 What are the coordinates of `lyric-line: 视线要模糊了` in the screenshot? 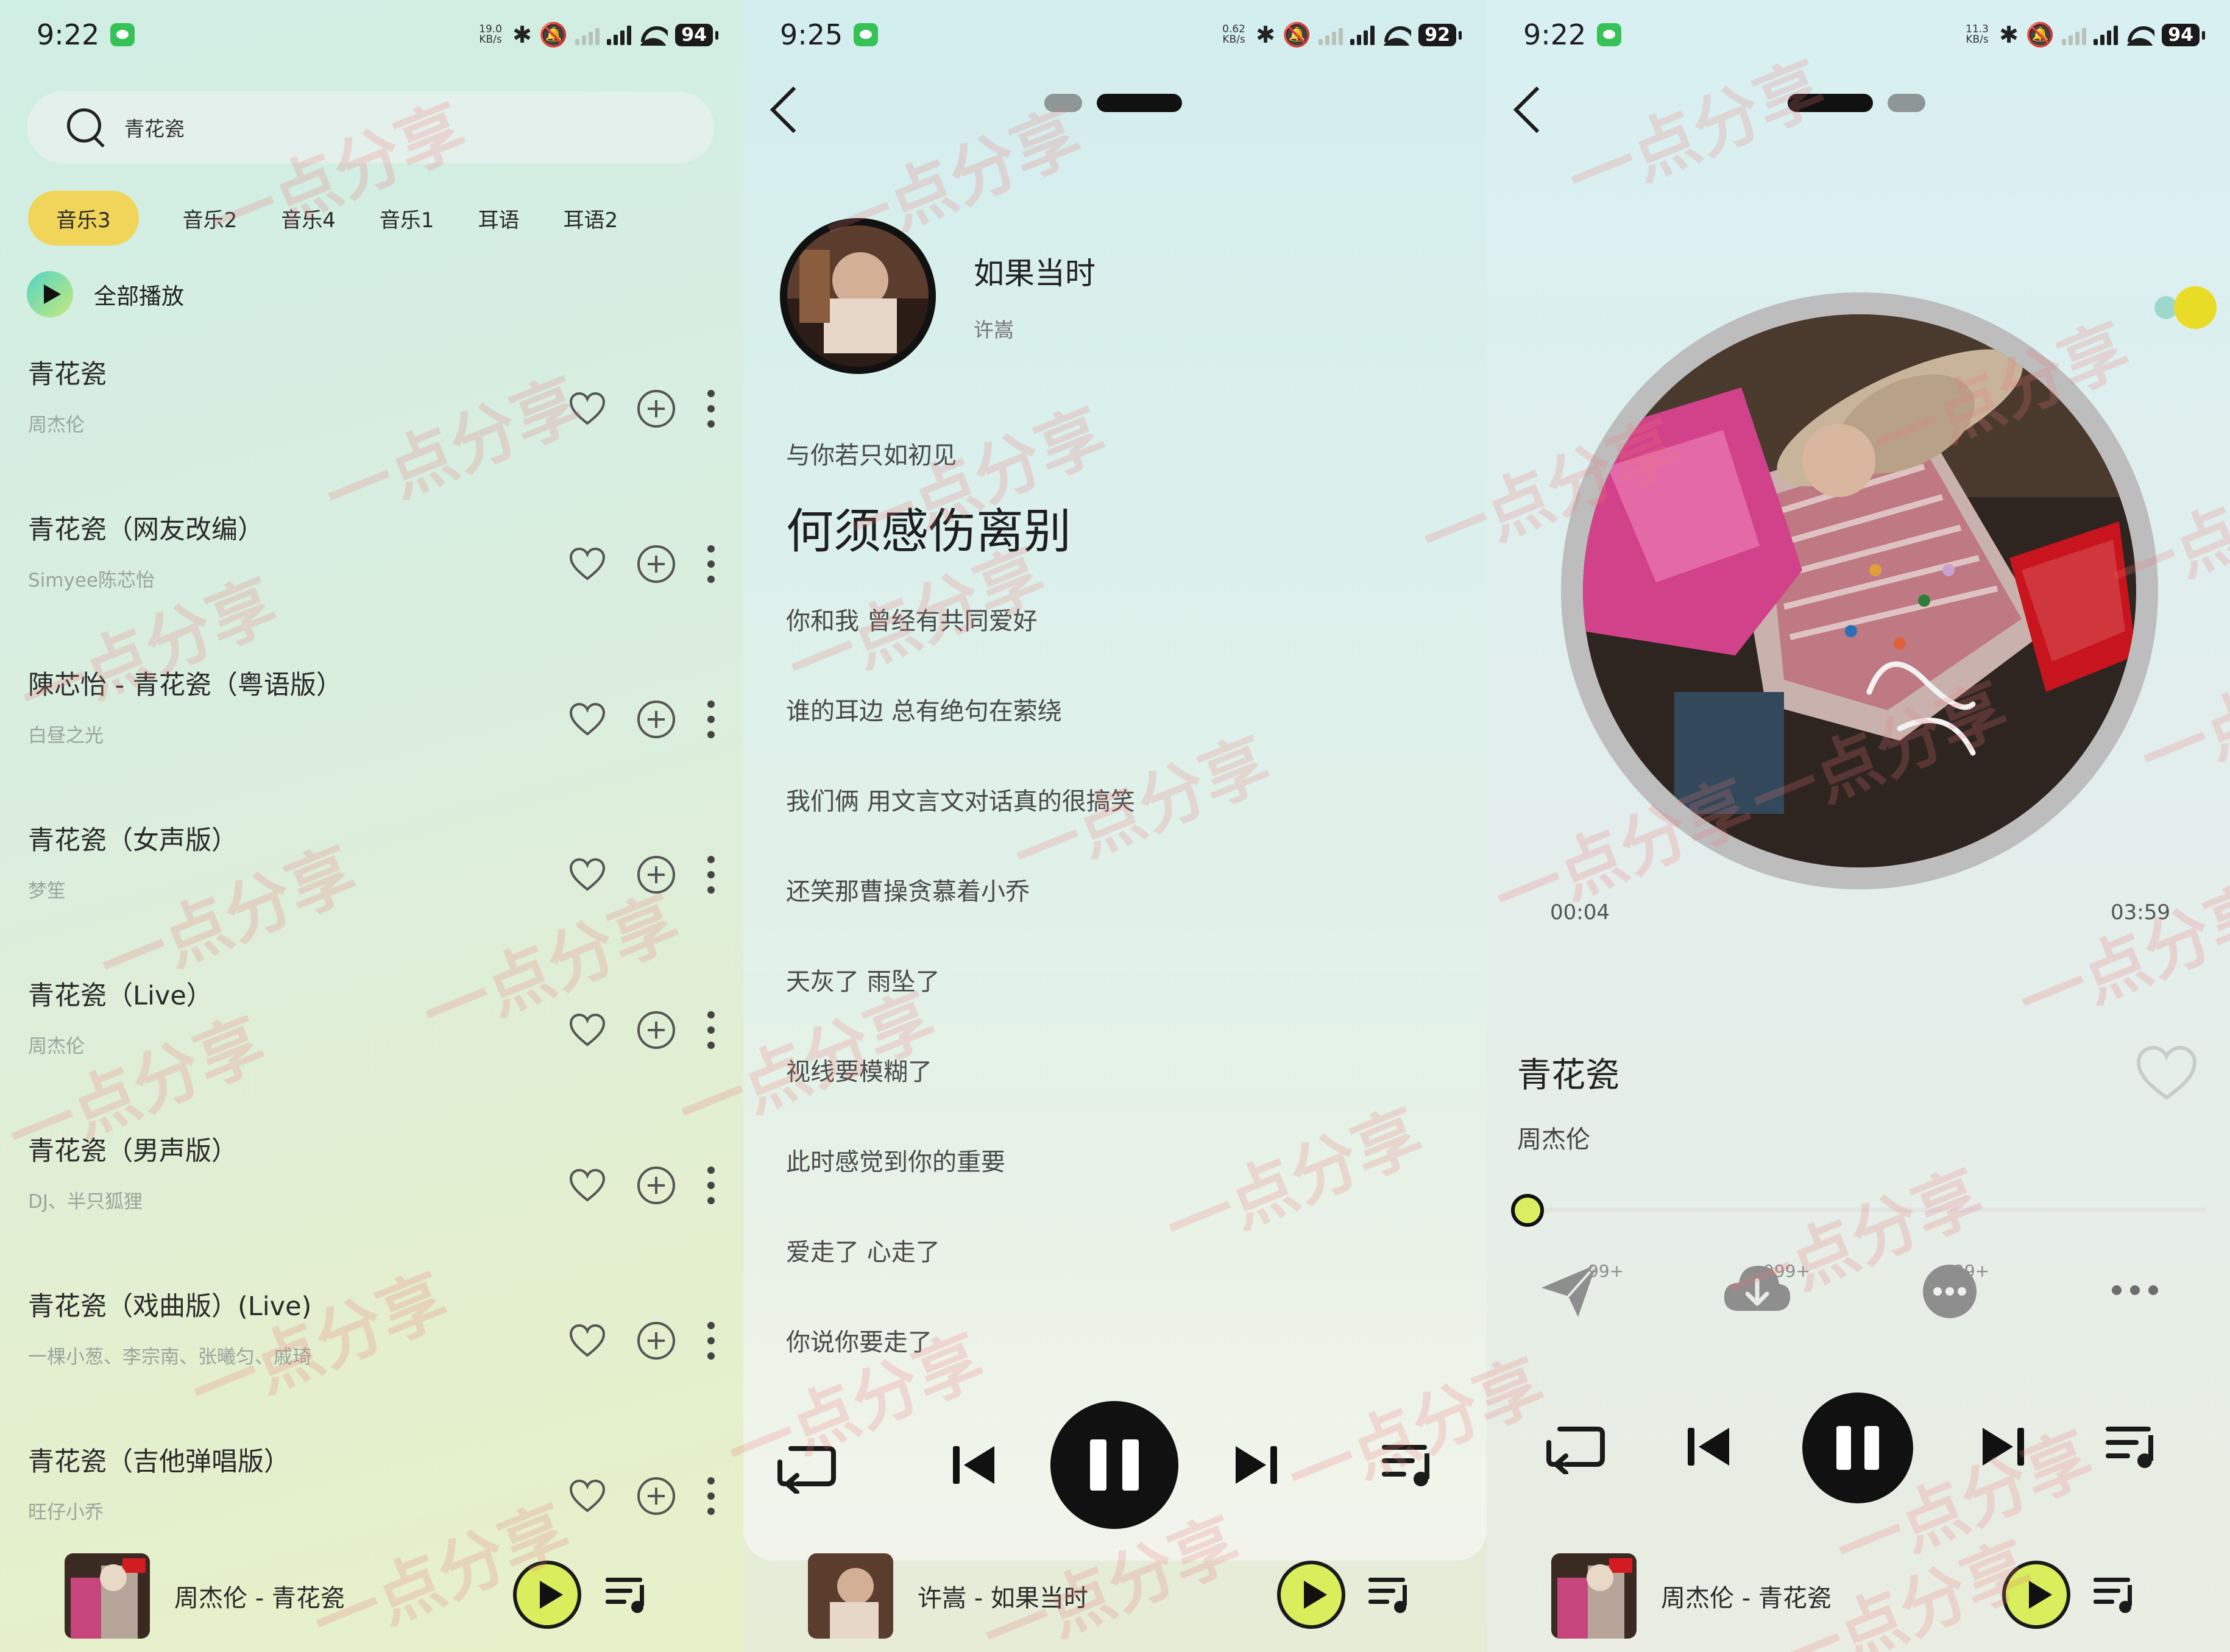 It's located at (1124, 1097).